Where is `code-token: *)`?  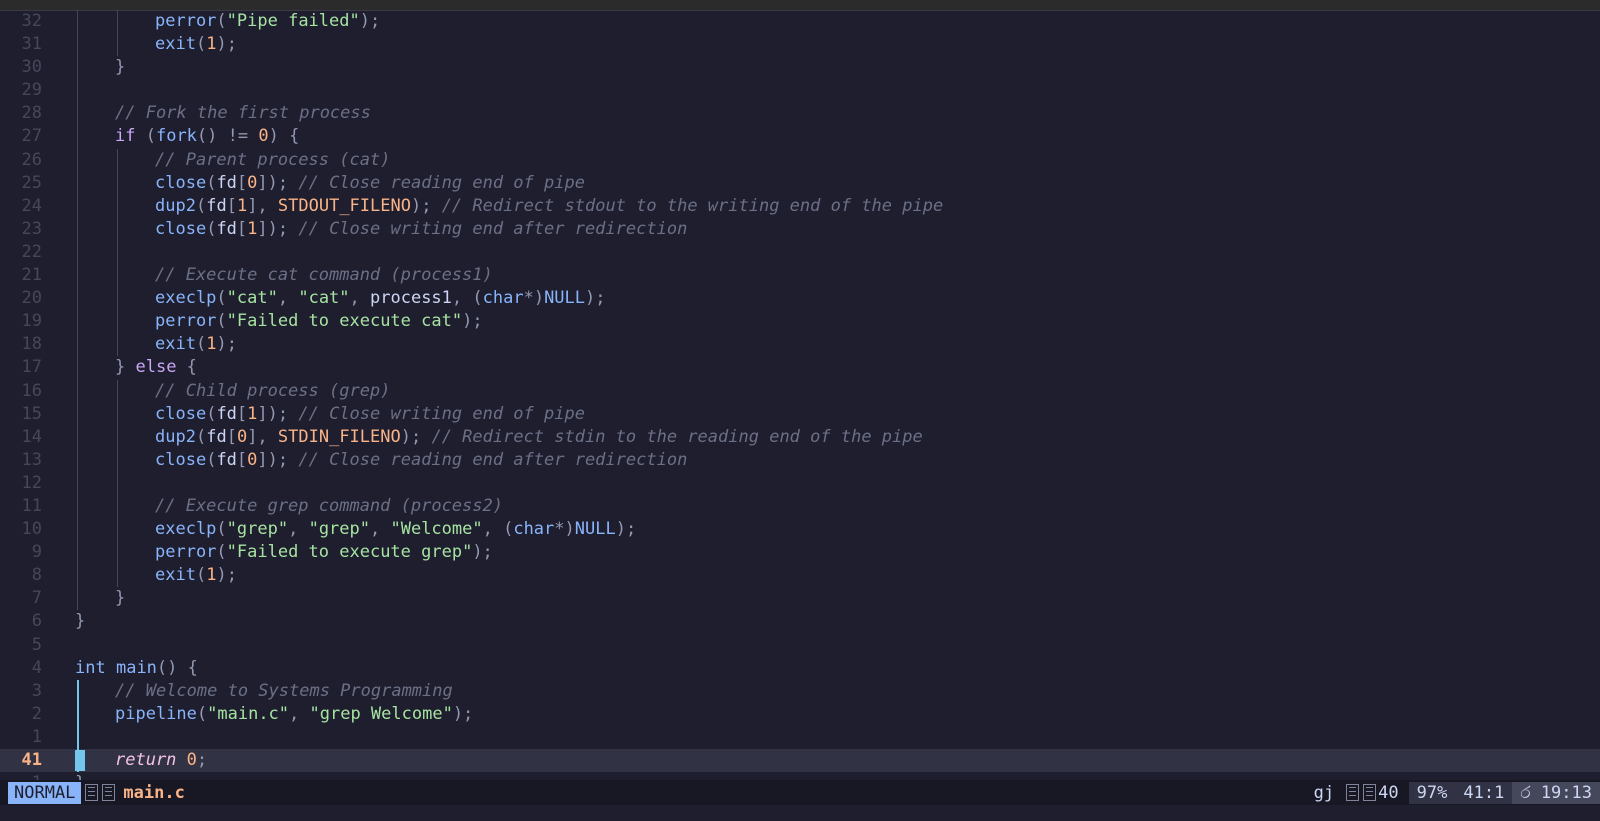
code-token: *) is located at coordinates (534, 298).